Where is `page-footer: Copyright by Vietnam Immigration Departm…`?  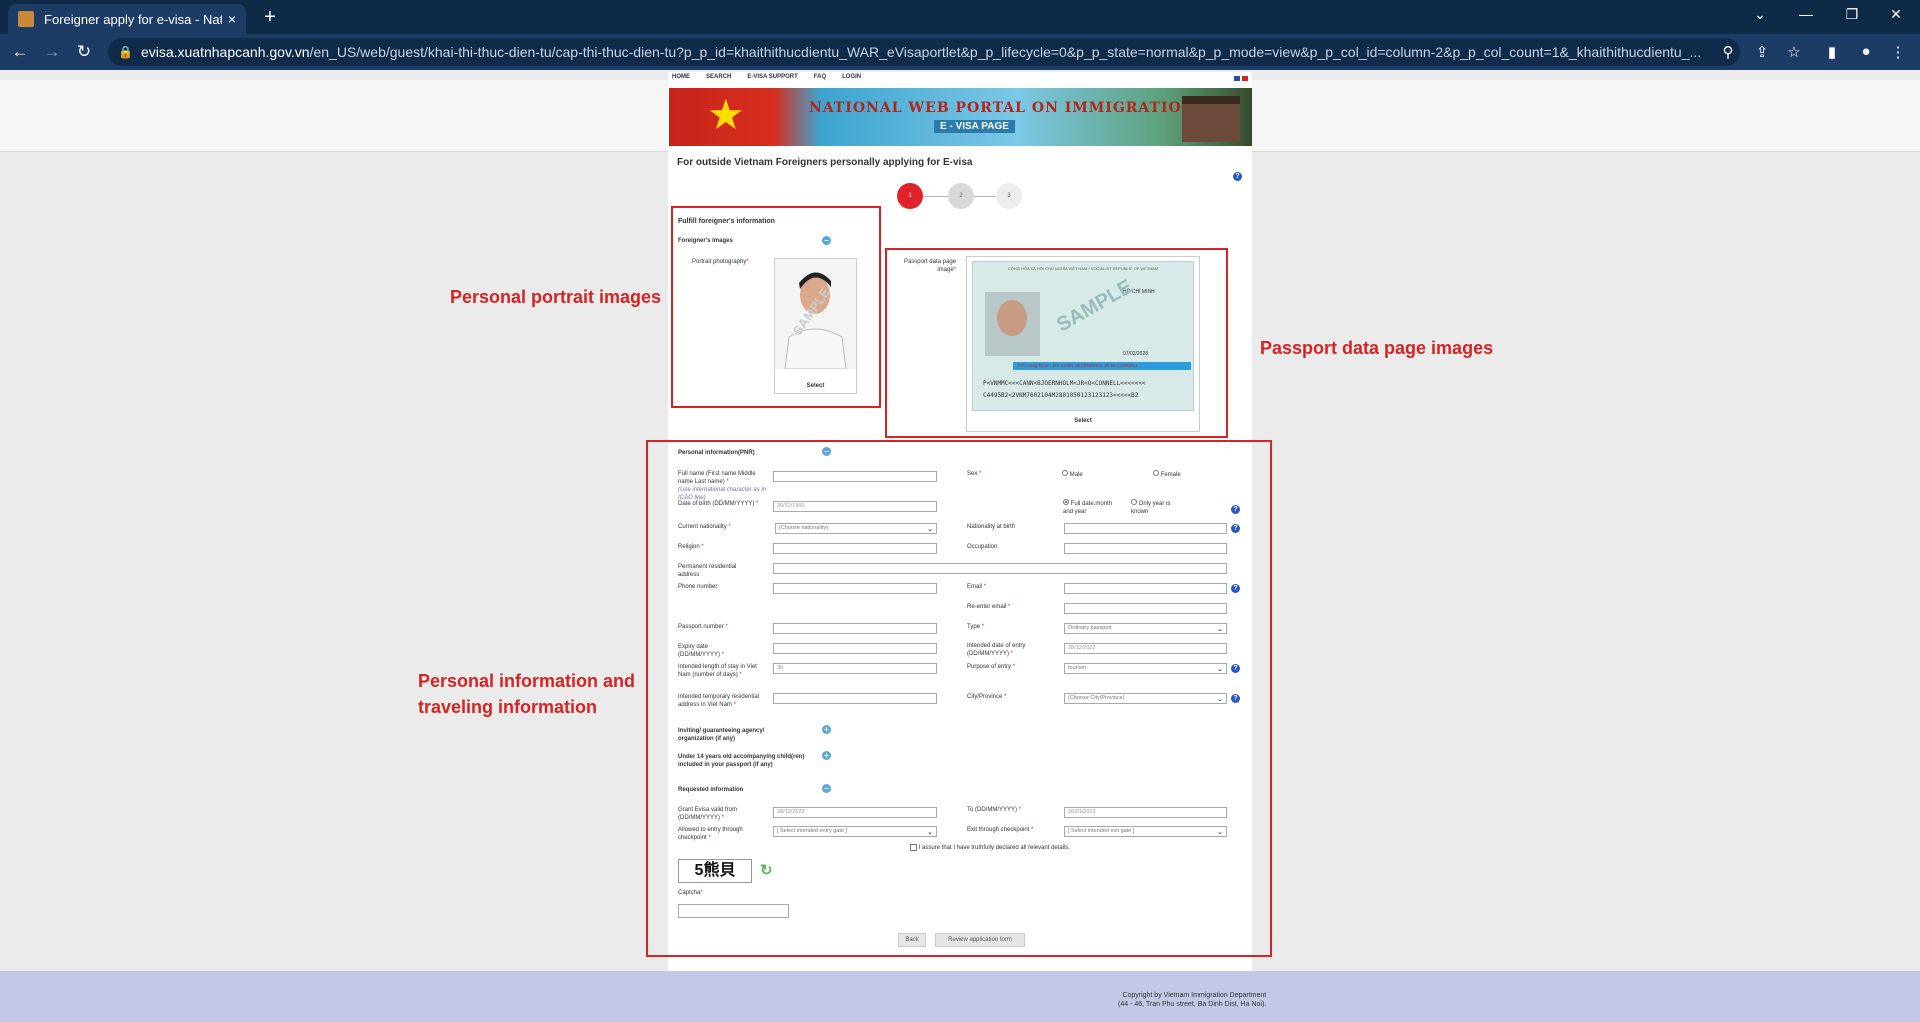
page-footer: Copyright by Vietnam Immigration Departm… is located at coordinates (960, 996).